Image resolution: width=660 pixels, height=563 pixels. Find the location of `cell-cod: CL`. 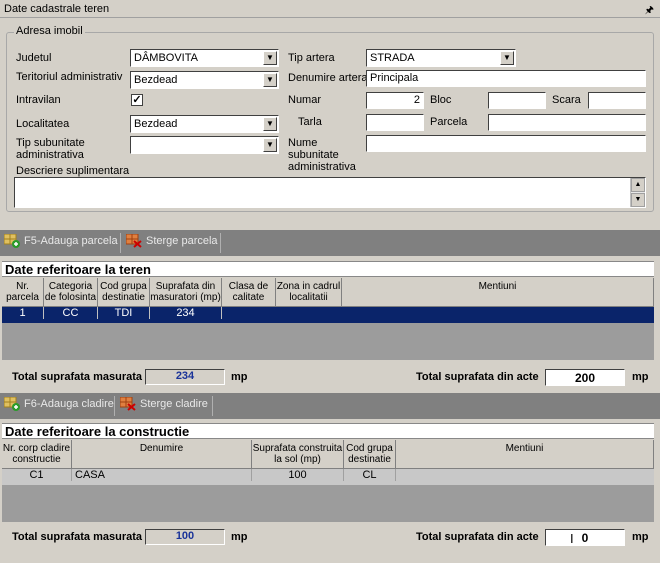

cell-cod: CL is located at coordinates (370, 475).